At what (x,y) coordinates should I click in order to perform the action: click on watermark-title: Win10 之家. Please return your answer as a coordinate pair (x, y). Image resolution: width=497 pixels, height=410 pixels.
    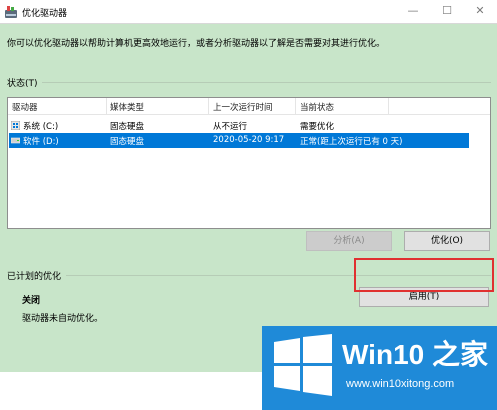
    Looking at the image, I should click on (415, 354).